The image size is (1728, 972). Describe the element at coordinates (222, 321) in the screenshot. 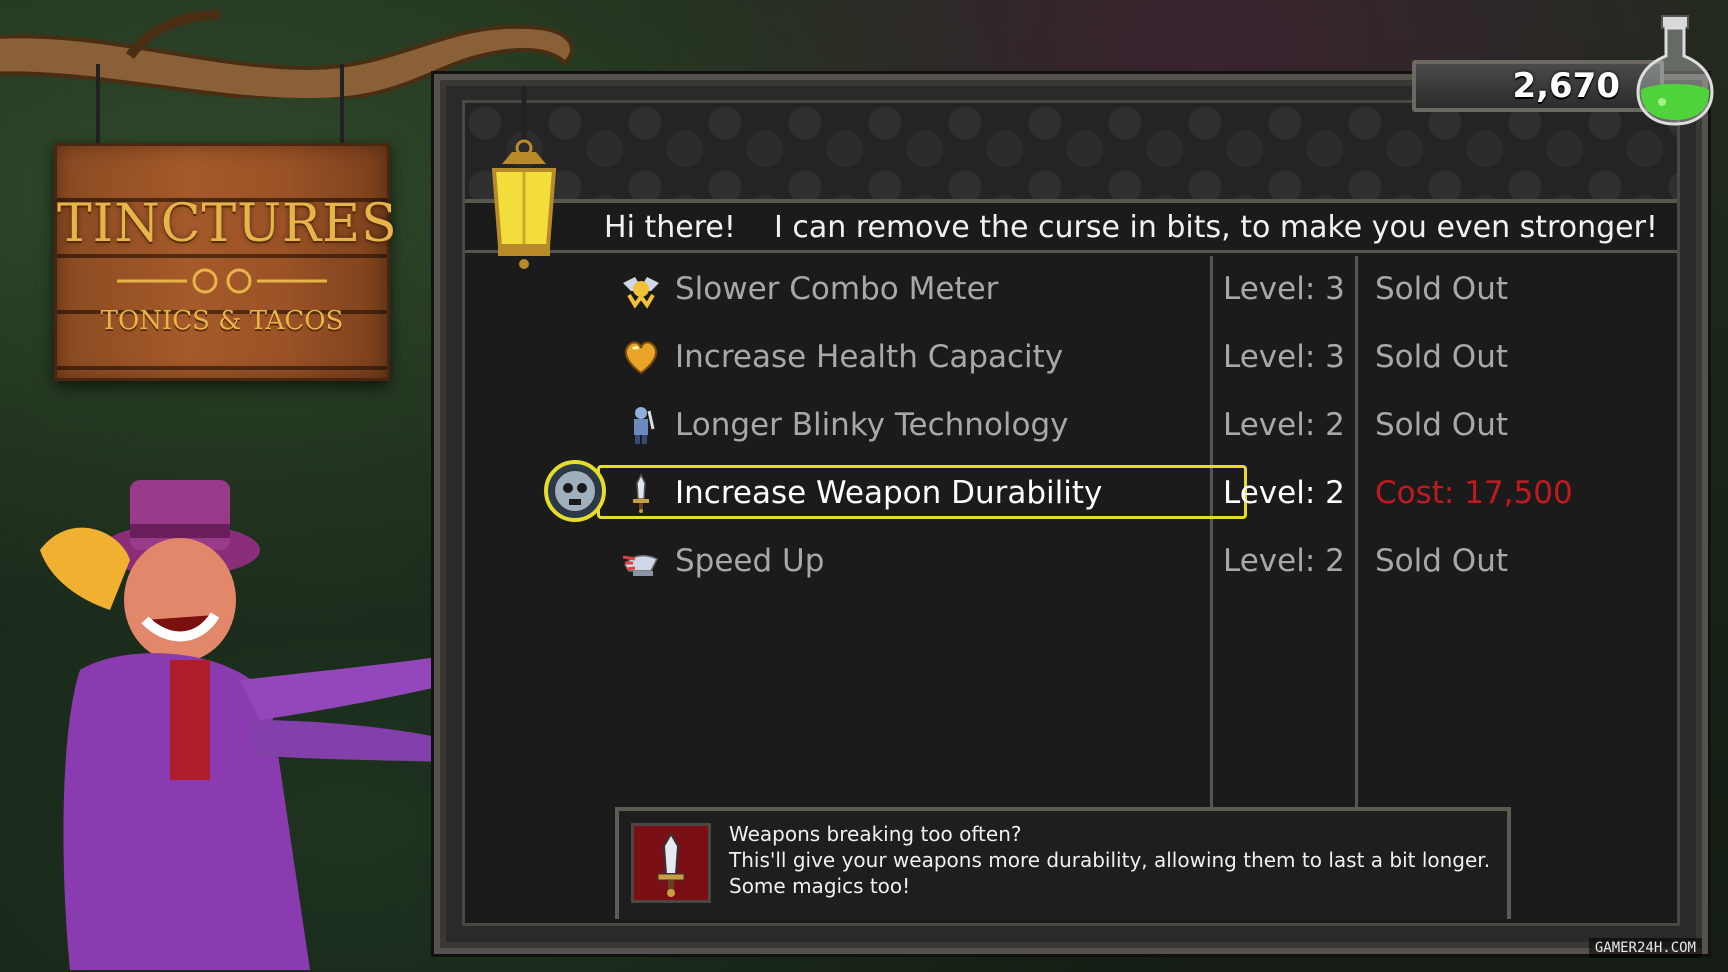

I see `sign-subtitle: TONICS & TACOS` at that location.